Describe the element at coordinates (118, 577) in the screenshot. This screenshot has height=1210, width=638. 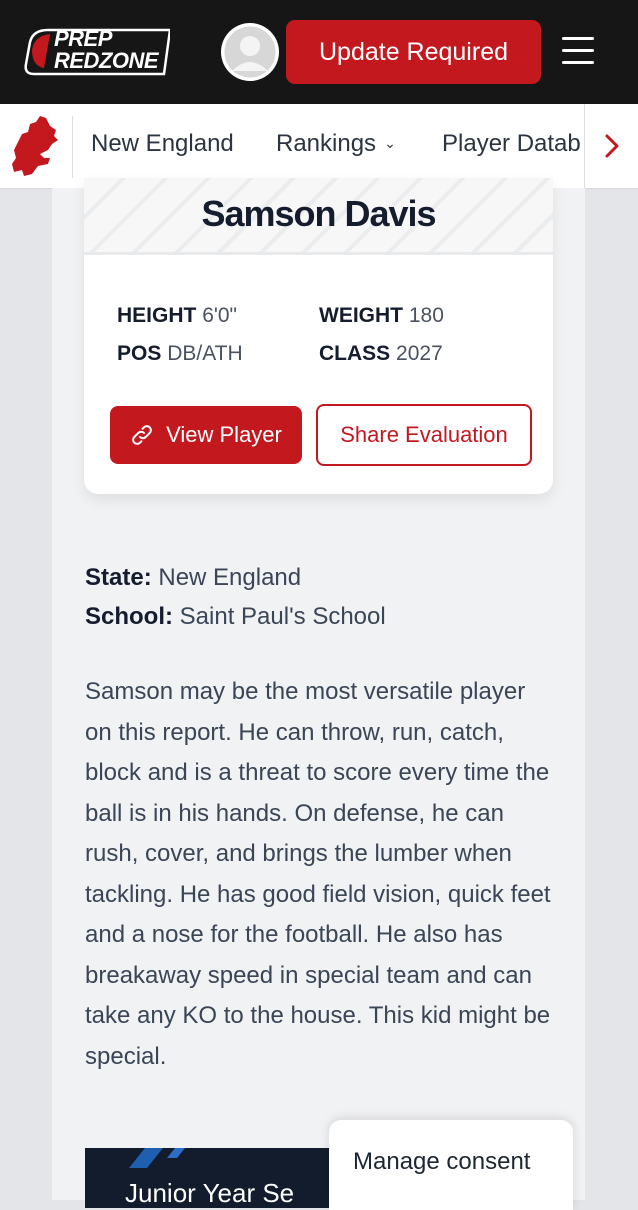
I see `state-label: State:` at that location.